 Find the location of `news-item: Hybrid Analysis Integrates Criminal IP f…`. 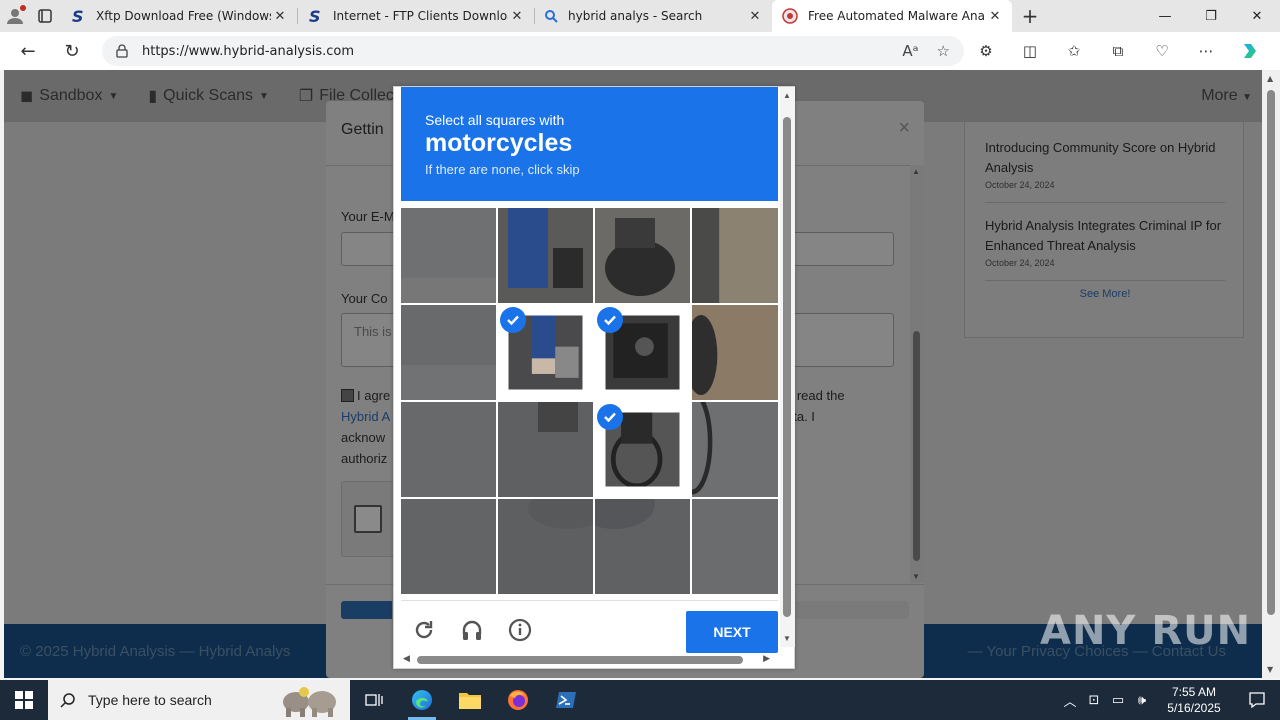

news-item: Hybrid Analysis Integrates Criminal IP f… is located at coordinates (1105, 242).